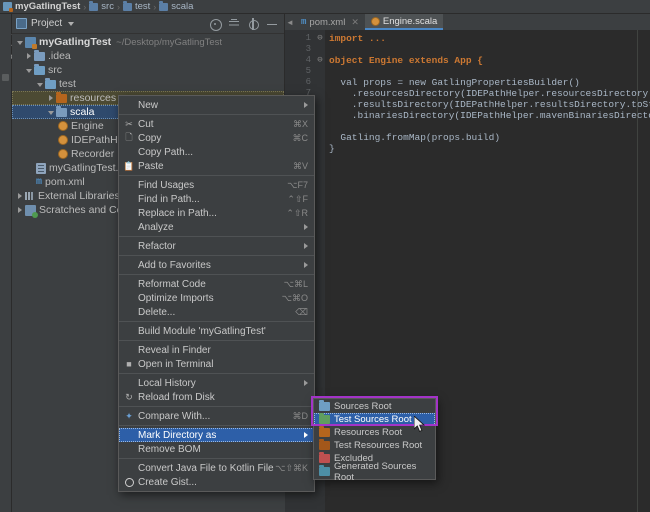  What do you see at coordinates (216, 284) in the screenshot?
I see `menu-item-reformat-code: Reformat Code ⌥⌘L` at bounding box center [216, 284].